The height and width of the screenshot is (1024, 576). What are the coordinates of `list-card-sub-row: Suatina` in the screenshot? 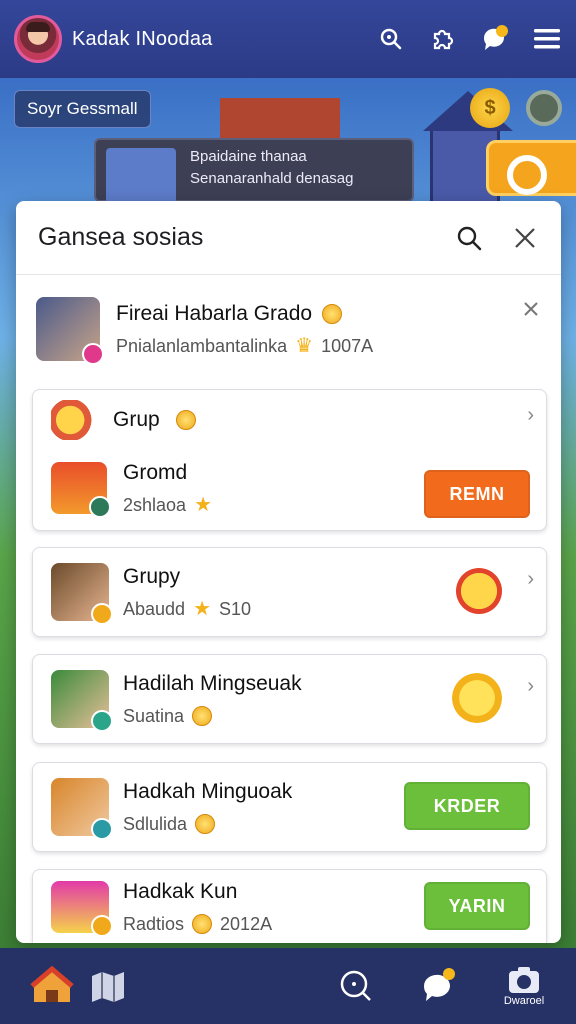 It's located at (212, 716).